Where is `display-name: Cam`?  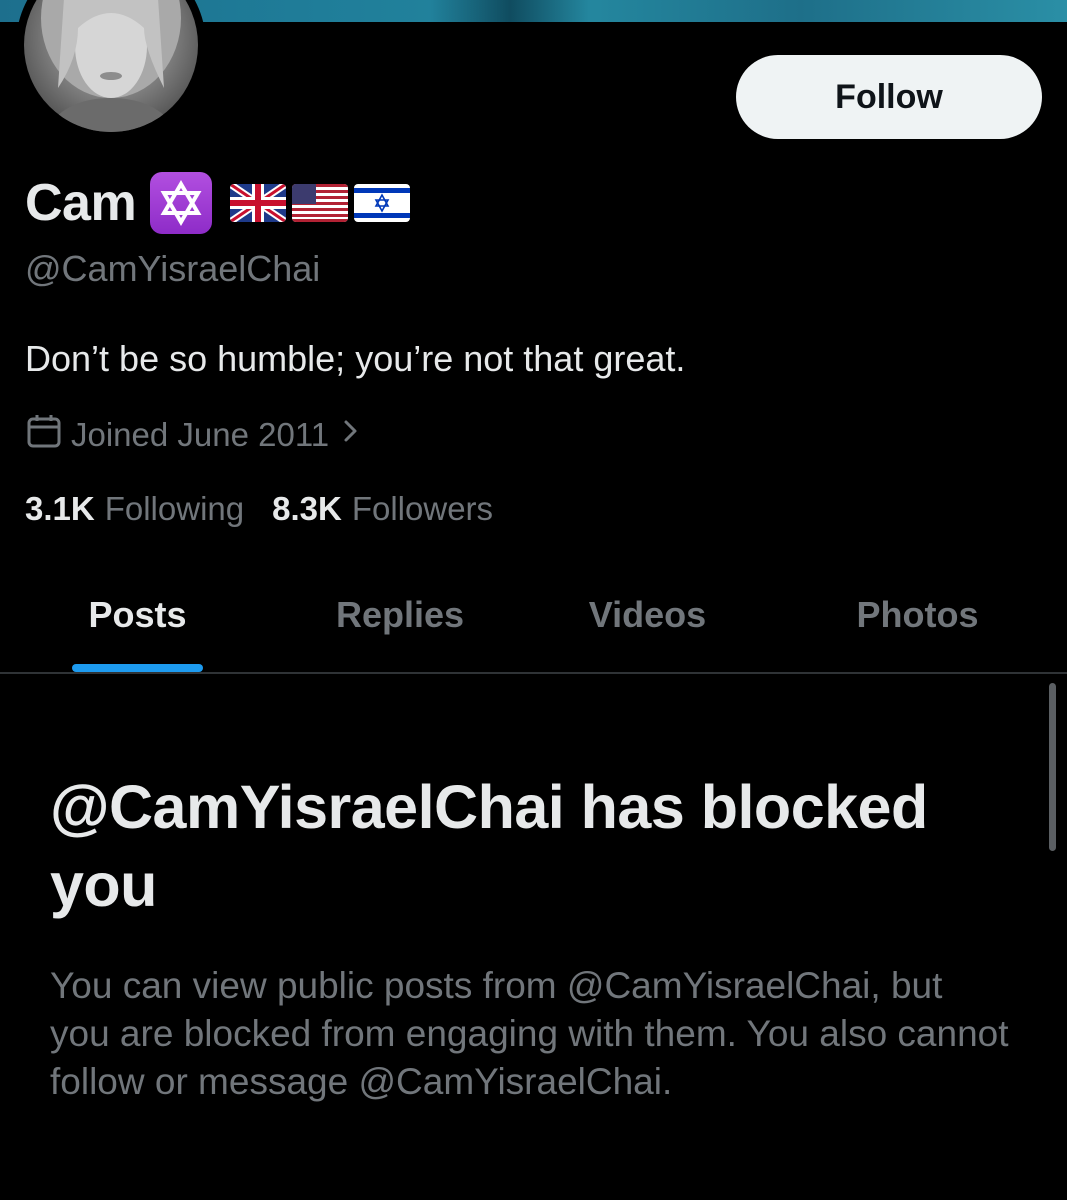
display-name: Cam is located at coordinates (81, 203).